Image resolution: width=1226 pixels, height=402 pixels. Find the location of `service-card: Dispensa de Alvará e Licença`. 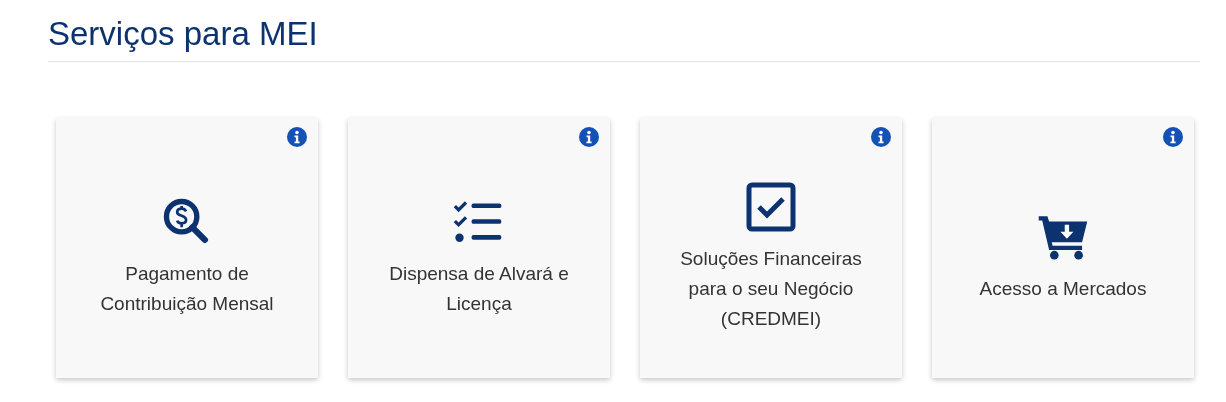

service-card: Dispensa de Alvará e Licença is located at coordinates (479, 248).